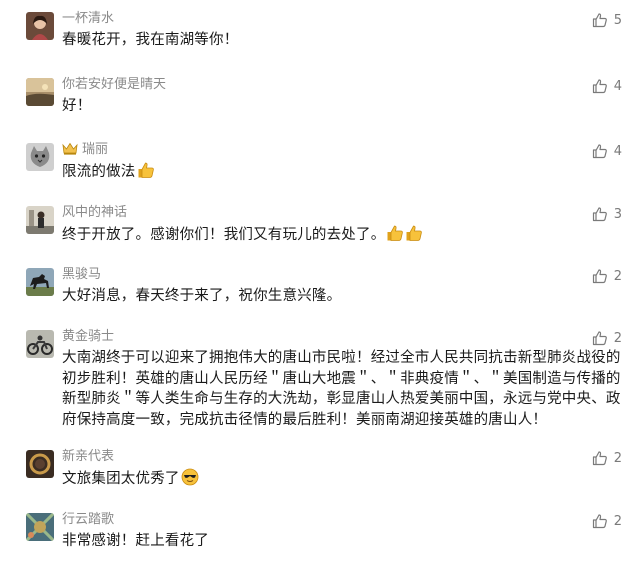  I want to click on comment-username: 黄金骑士, so click(88, 337).